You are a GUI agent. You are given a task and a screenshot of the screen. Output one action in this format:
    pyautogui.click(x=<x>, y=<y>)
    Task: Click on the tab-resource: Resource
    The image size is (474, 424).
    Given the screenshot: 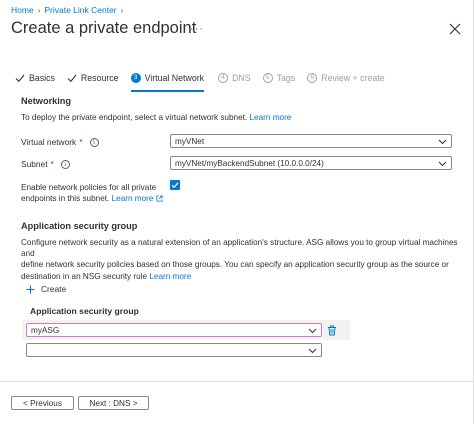 What is the action you would take?
    pyautogui.click(x=93, y=78)
    